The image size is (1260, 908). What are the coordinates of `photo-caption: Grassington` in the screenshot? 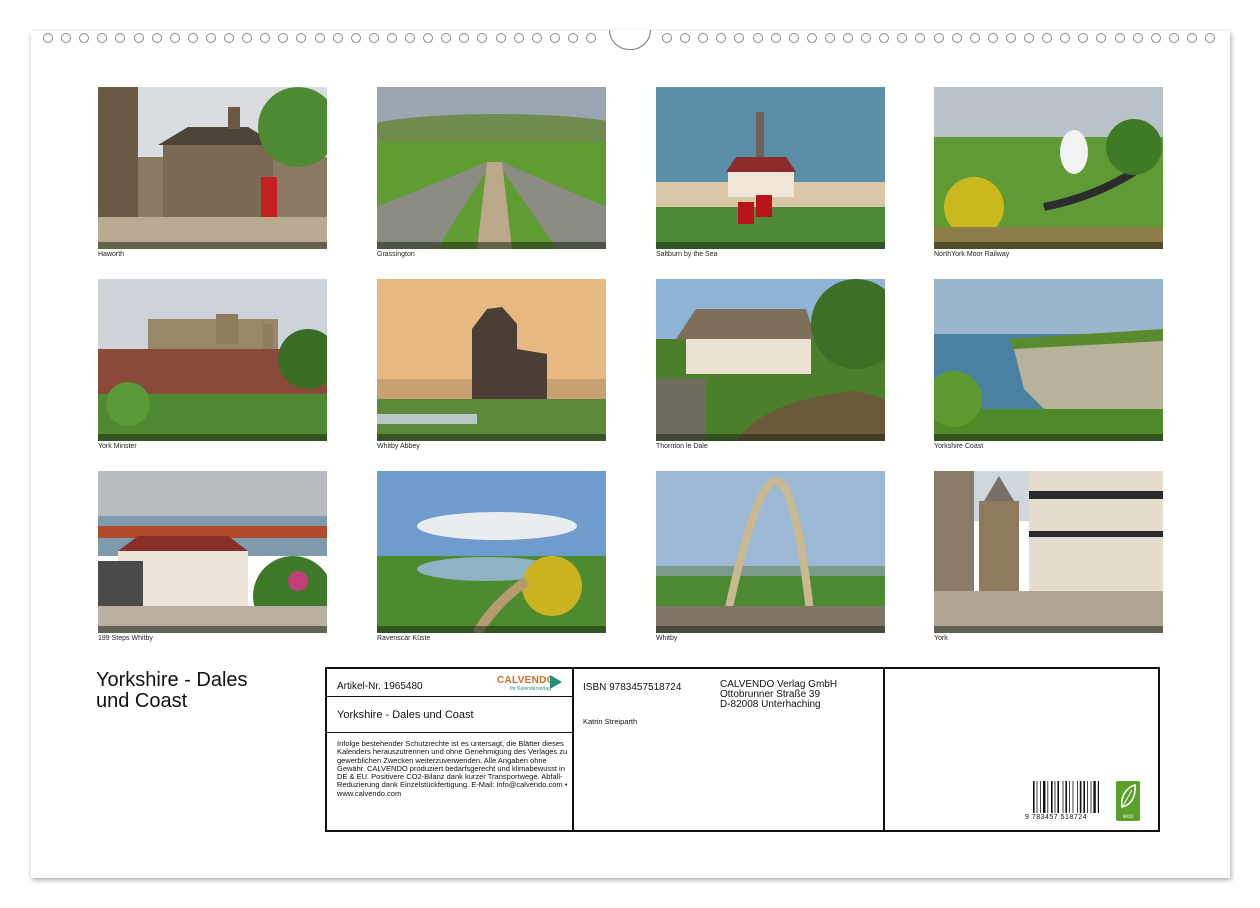 It's located at (396, 254).